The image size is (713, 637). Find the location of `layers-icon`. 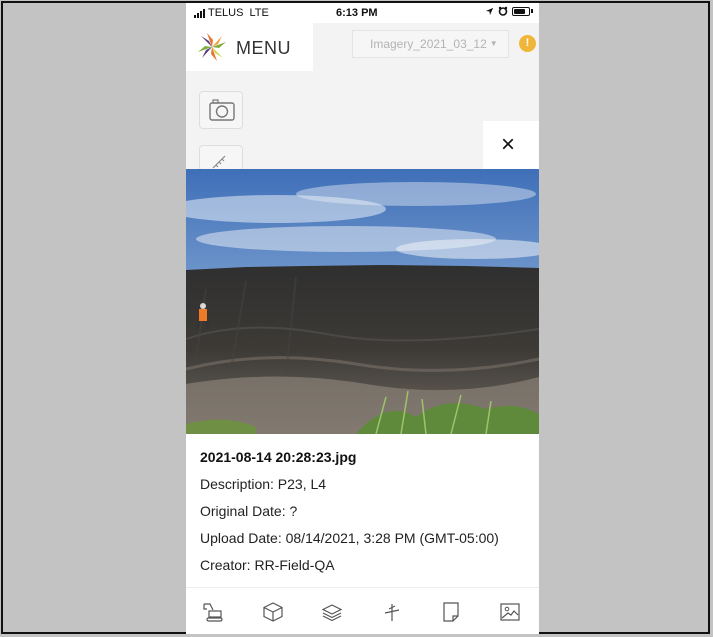

layers-icon is located at coordinates (332, 612).